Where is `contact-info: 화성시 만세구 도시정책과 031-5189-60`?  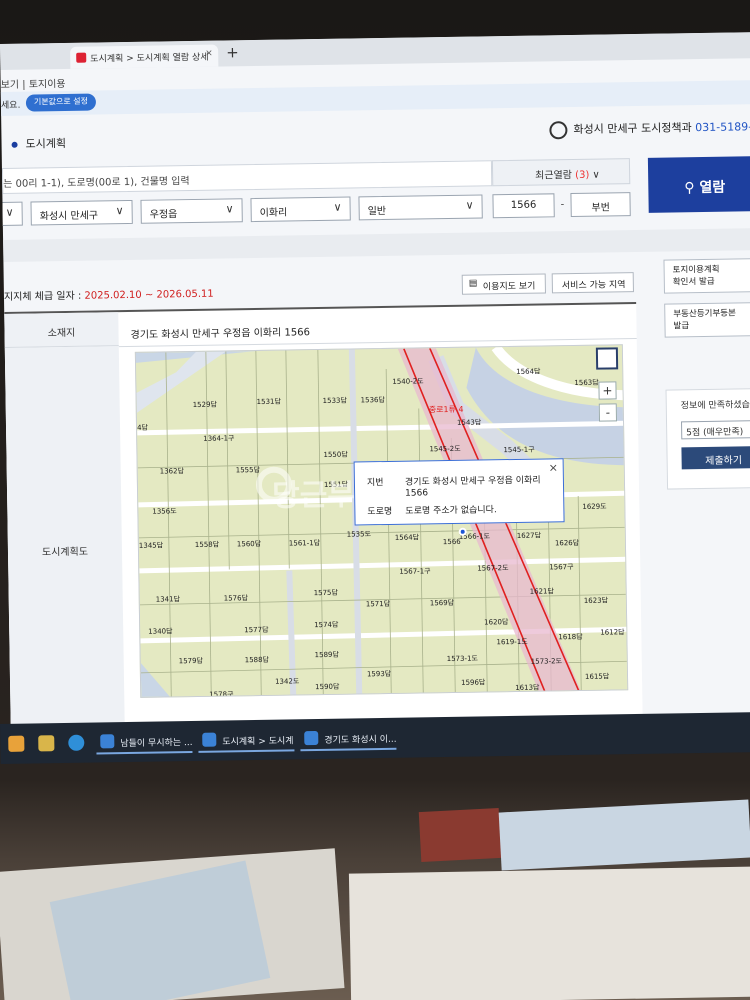 contact-info: 화성시 만세구 도시정책과 031-5189-60 is located at coordinates (649, 129).